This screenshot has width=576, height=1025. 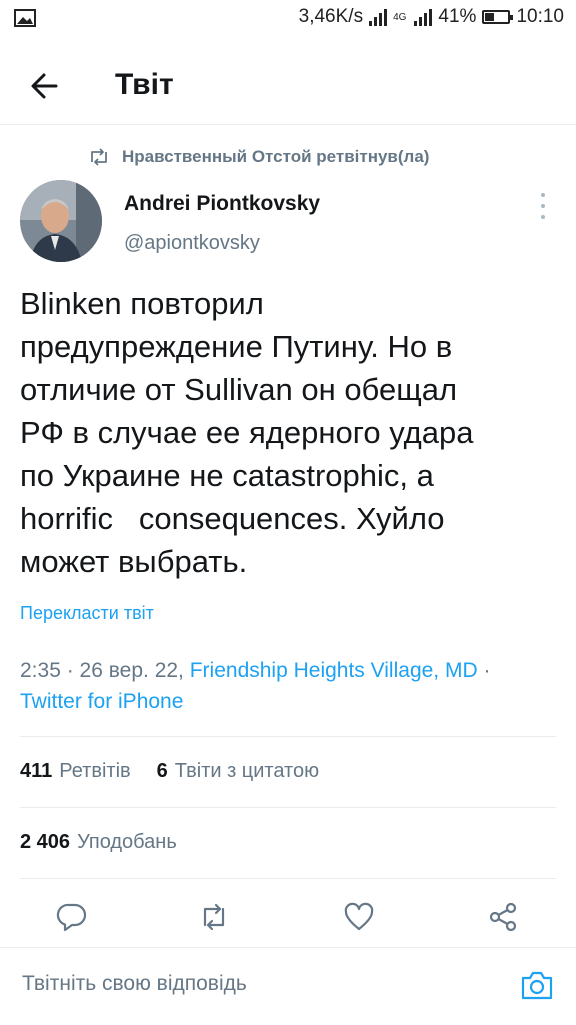 I want to click on share-icon, so click(x=503, y=917).